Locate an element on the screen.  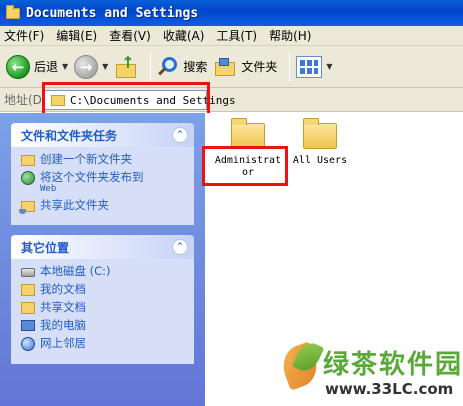
back-button: ← 后退 ▼ is located at coordinates (37, 67).